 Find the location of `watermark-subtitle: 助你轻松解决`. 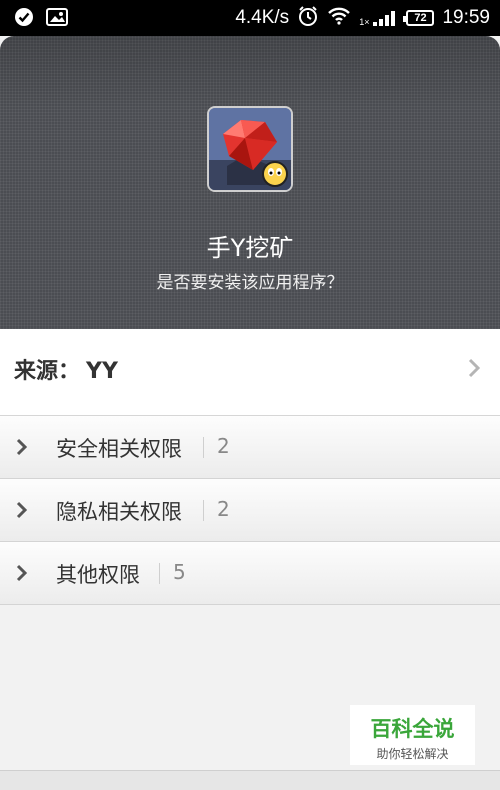

watermark-subtitle: 助你轻松解决 is located at coordinates (412, 754).